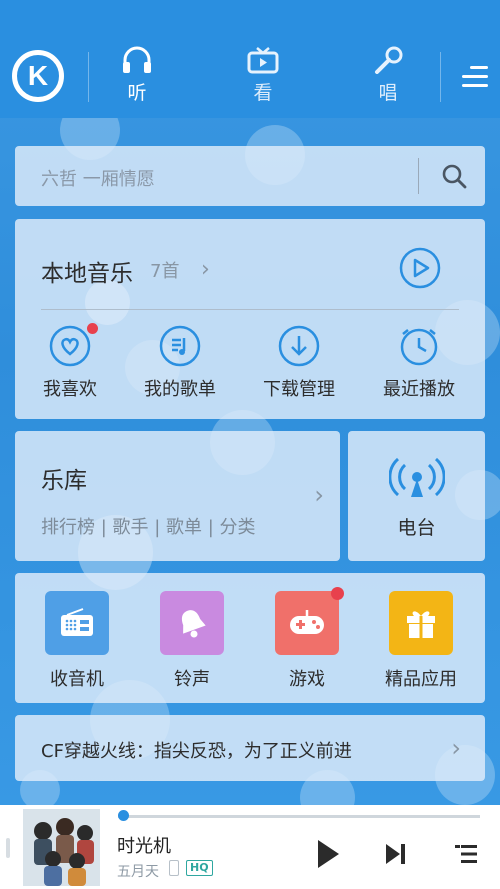 This screenshot has height=889, width=500. I want to click on phone-icon, so click(174, 868).